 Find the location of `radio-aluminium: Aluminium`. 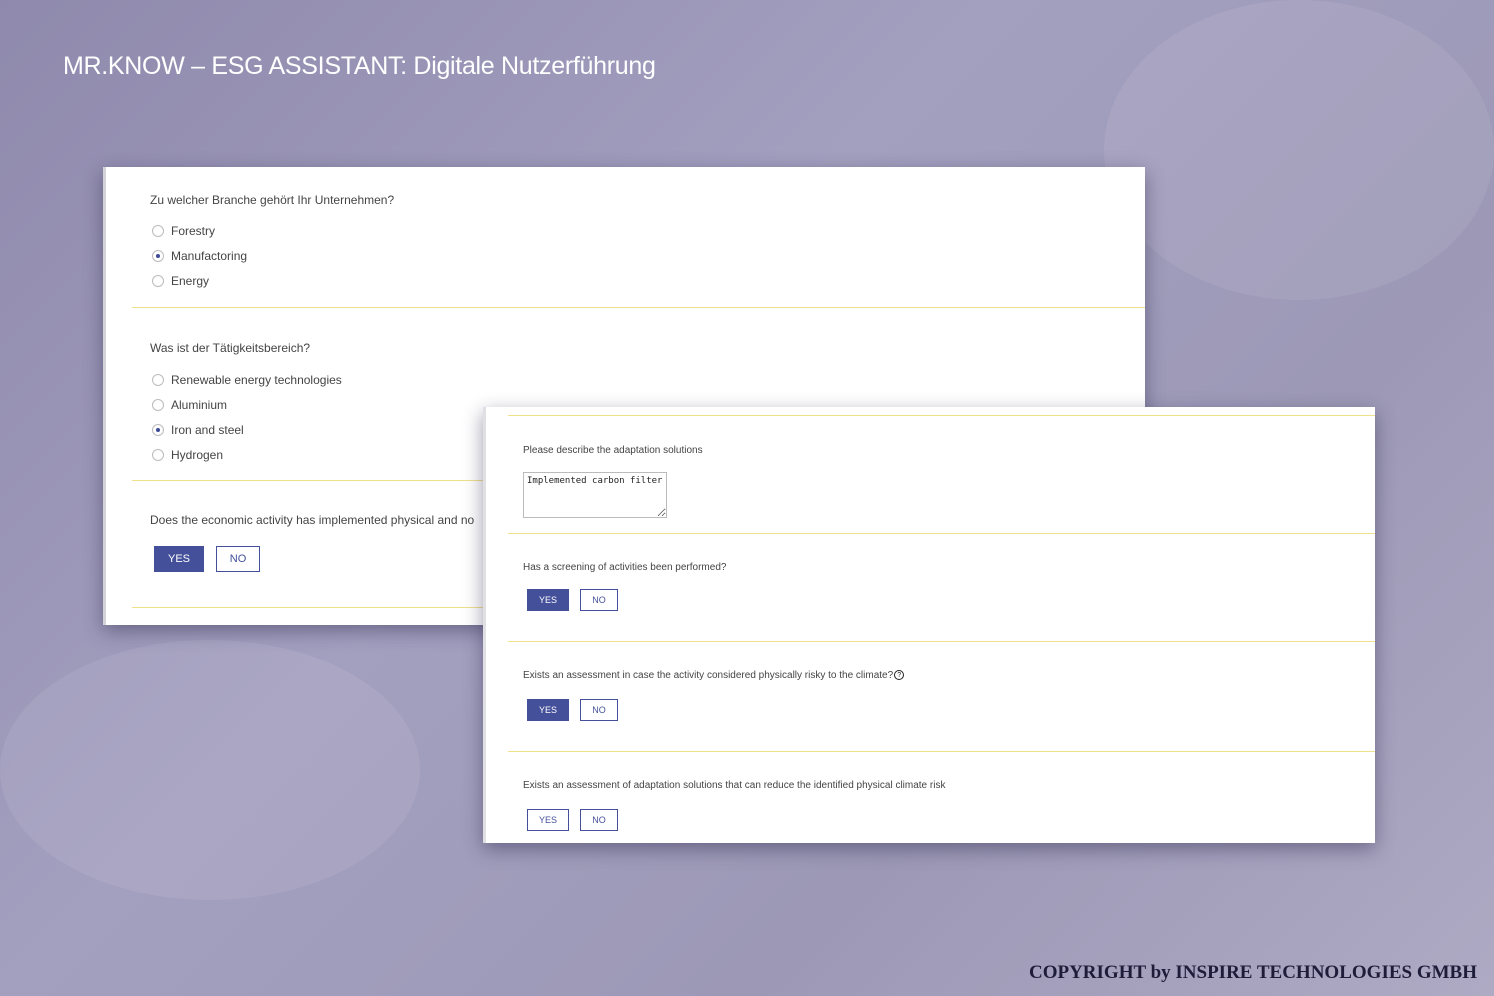

radio-aluminium: Aluminium is located at coordinates (189, 405).